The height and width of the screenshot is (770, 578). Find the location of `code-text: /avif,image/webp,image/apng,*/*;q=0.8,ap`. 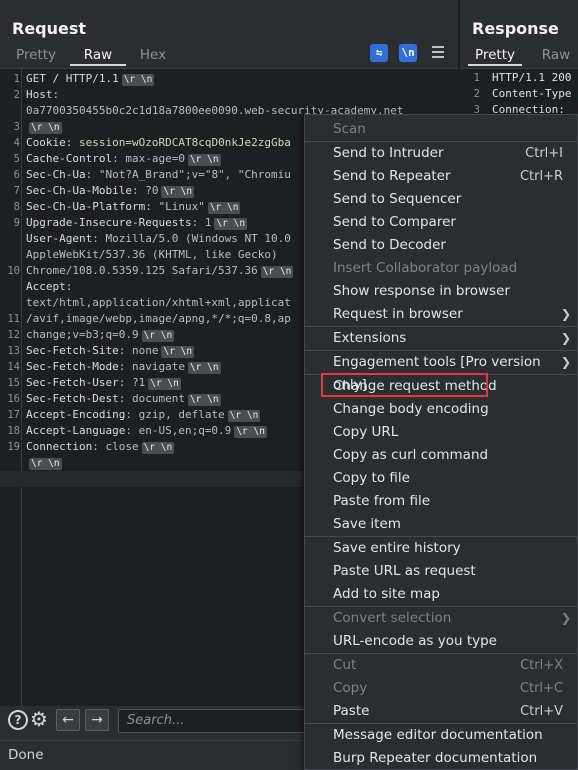

code-text: /avif,image/webp,image/apng,*/*;q=0.8,ap is located at coordinates (158, 318).